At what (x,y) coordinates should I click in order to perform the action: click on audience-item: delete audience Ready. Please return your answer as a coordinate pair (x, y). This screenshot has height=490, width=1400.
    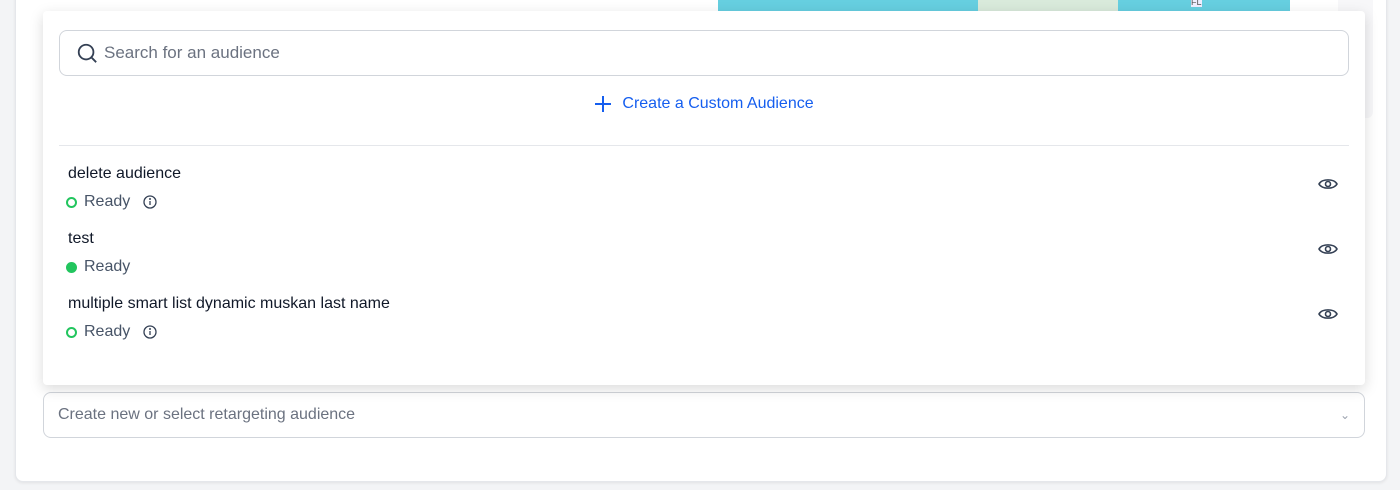
    Looking at the image, I should click on (702, 195).